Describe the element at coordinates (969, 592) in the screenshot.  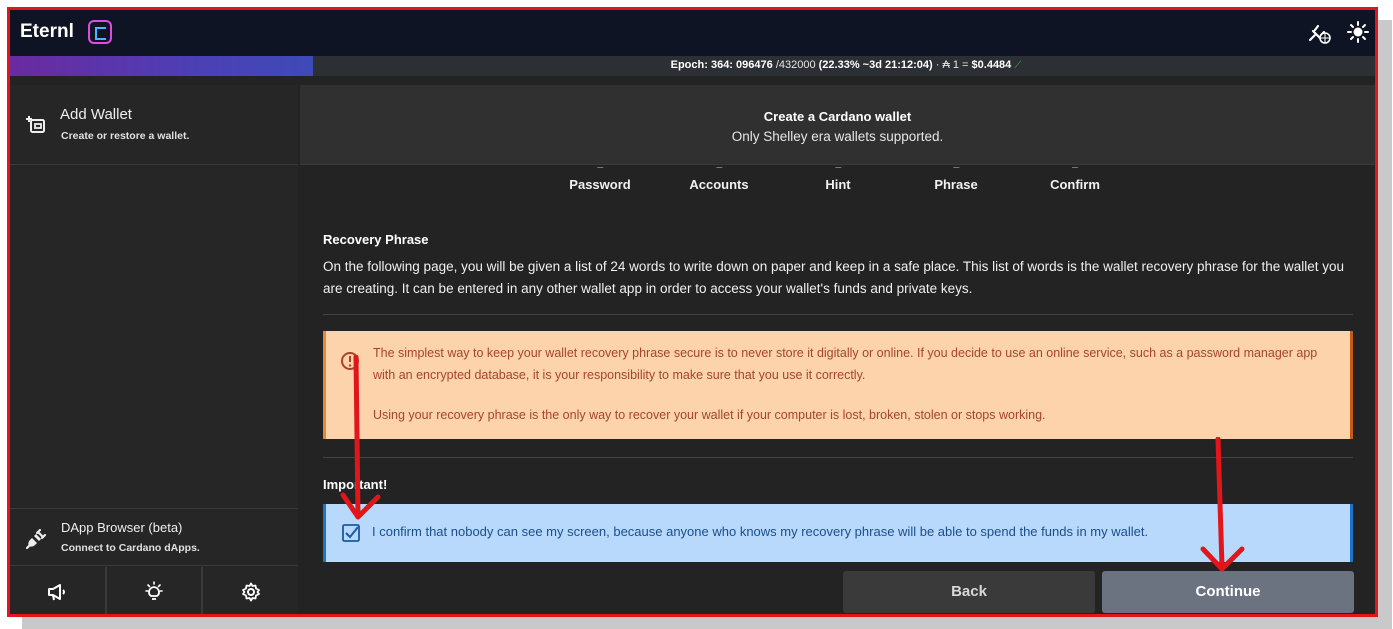
I see `back-button: Back` at that location.